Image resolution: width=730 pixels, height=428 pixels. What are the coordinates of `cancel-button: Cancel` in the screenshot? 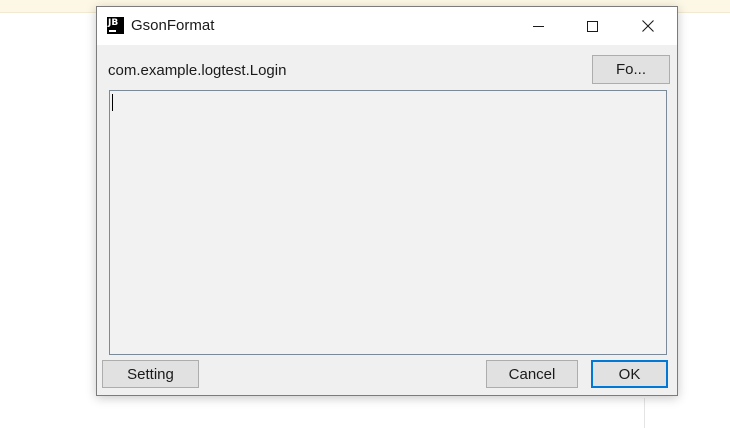 It's located at (532, 374).